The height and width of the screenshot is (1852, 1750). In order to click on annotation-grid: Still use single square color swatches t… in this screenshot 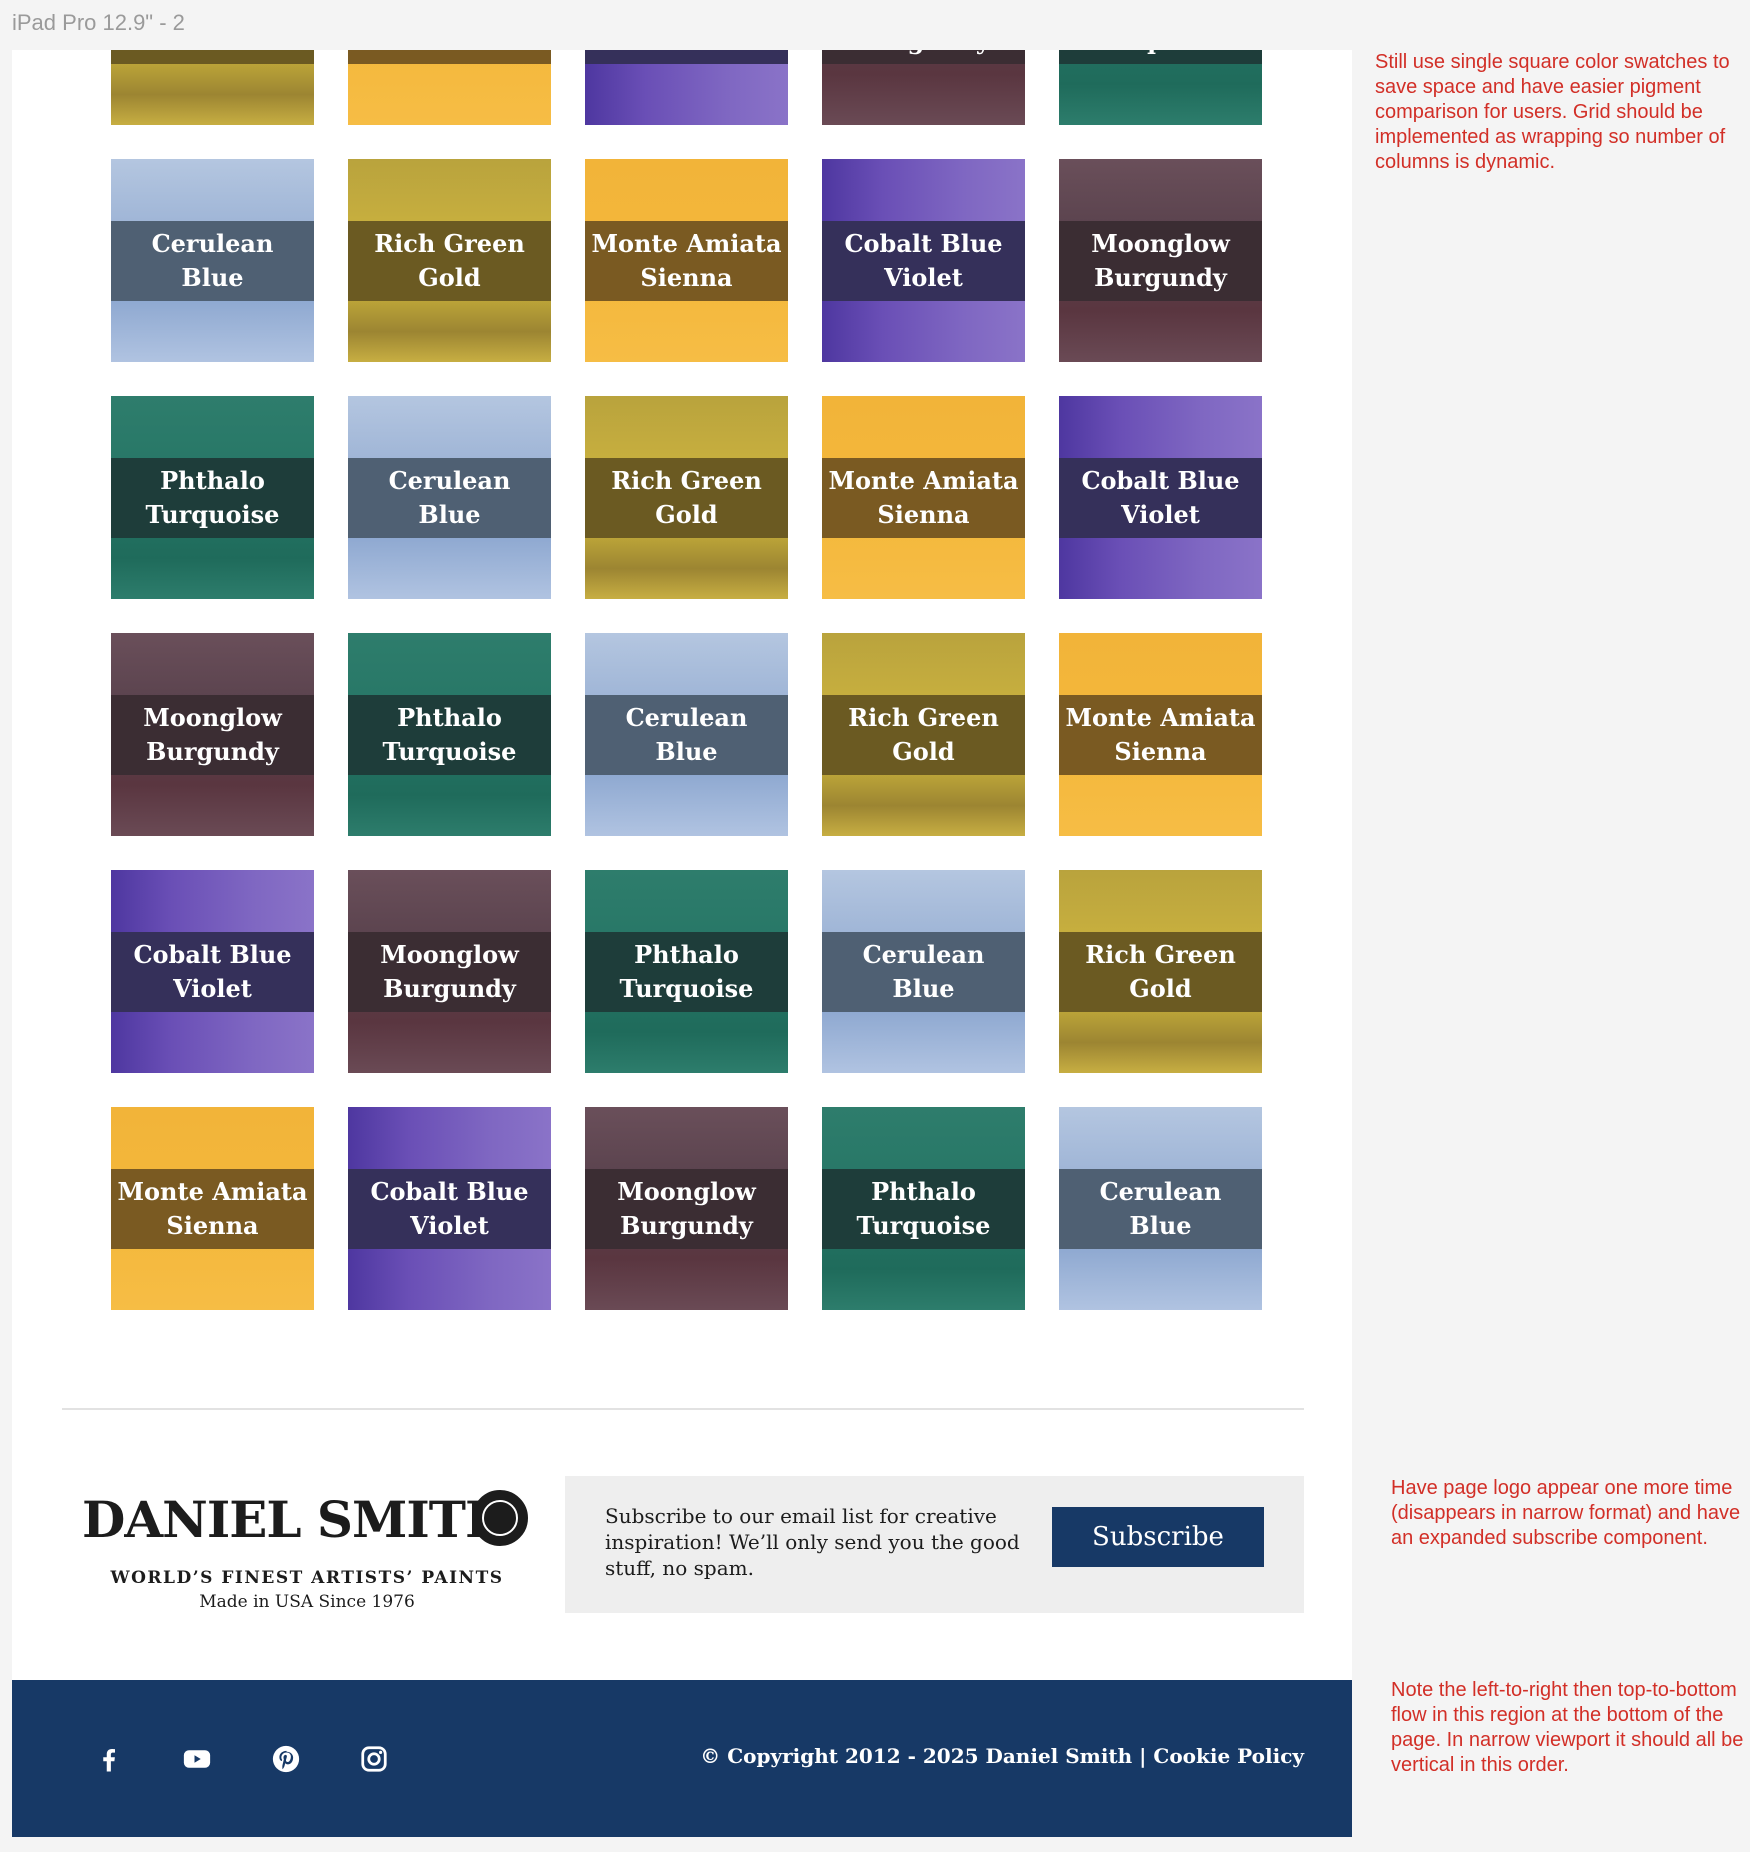, I will do `click(1552, 112)`.